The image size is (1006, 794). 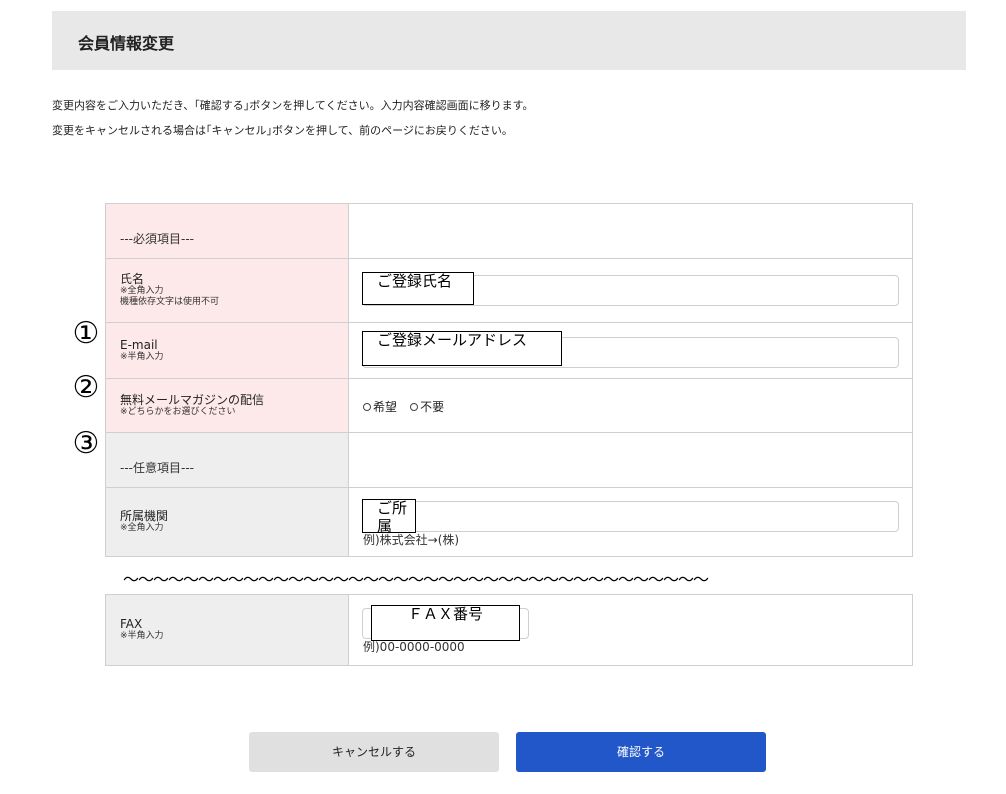 What do you see at coordinates (374, 752) in the screenshot?
I see `cancel-button: キャンセルする` at bounding box center [374, 752].